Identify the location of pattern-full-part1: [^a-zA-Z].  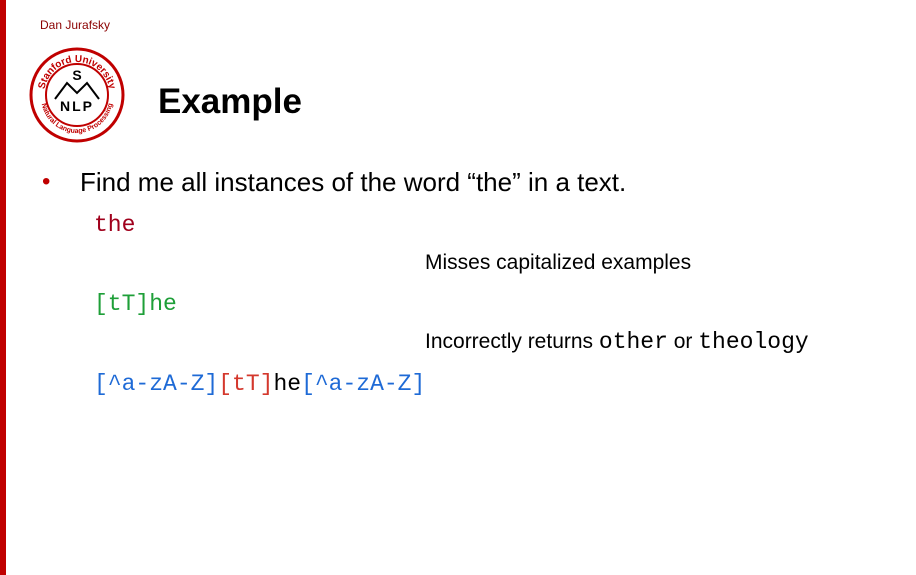
(156, 384).